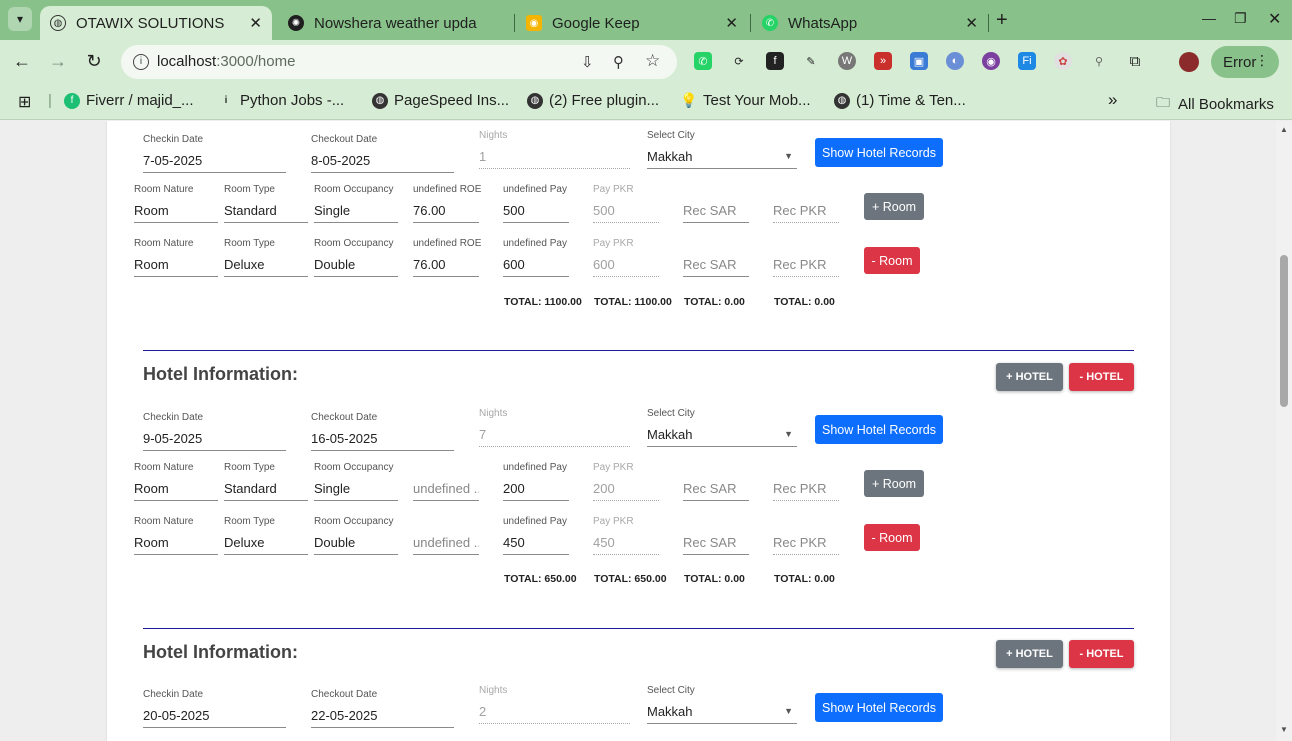  I want to click on zoom-icon: ⚲, so click(618, 62).